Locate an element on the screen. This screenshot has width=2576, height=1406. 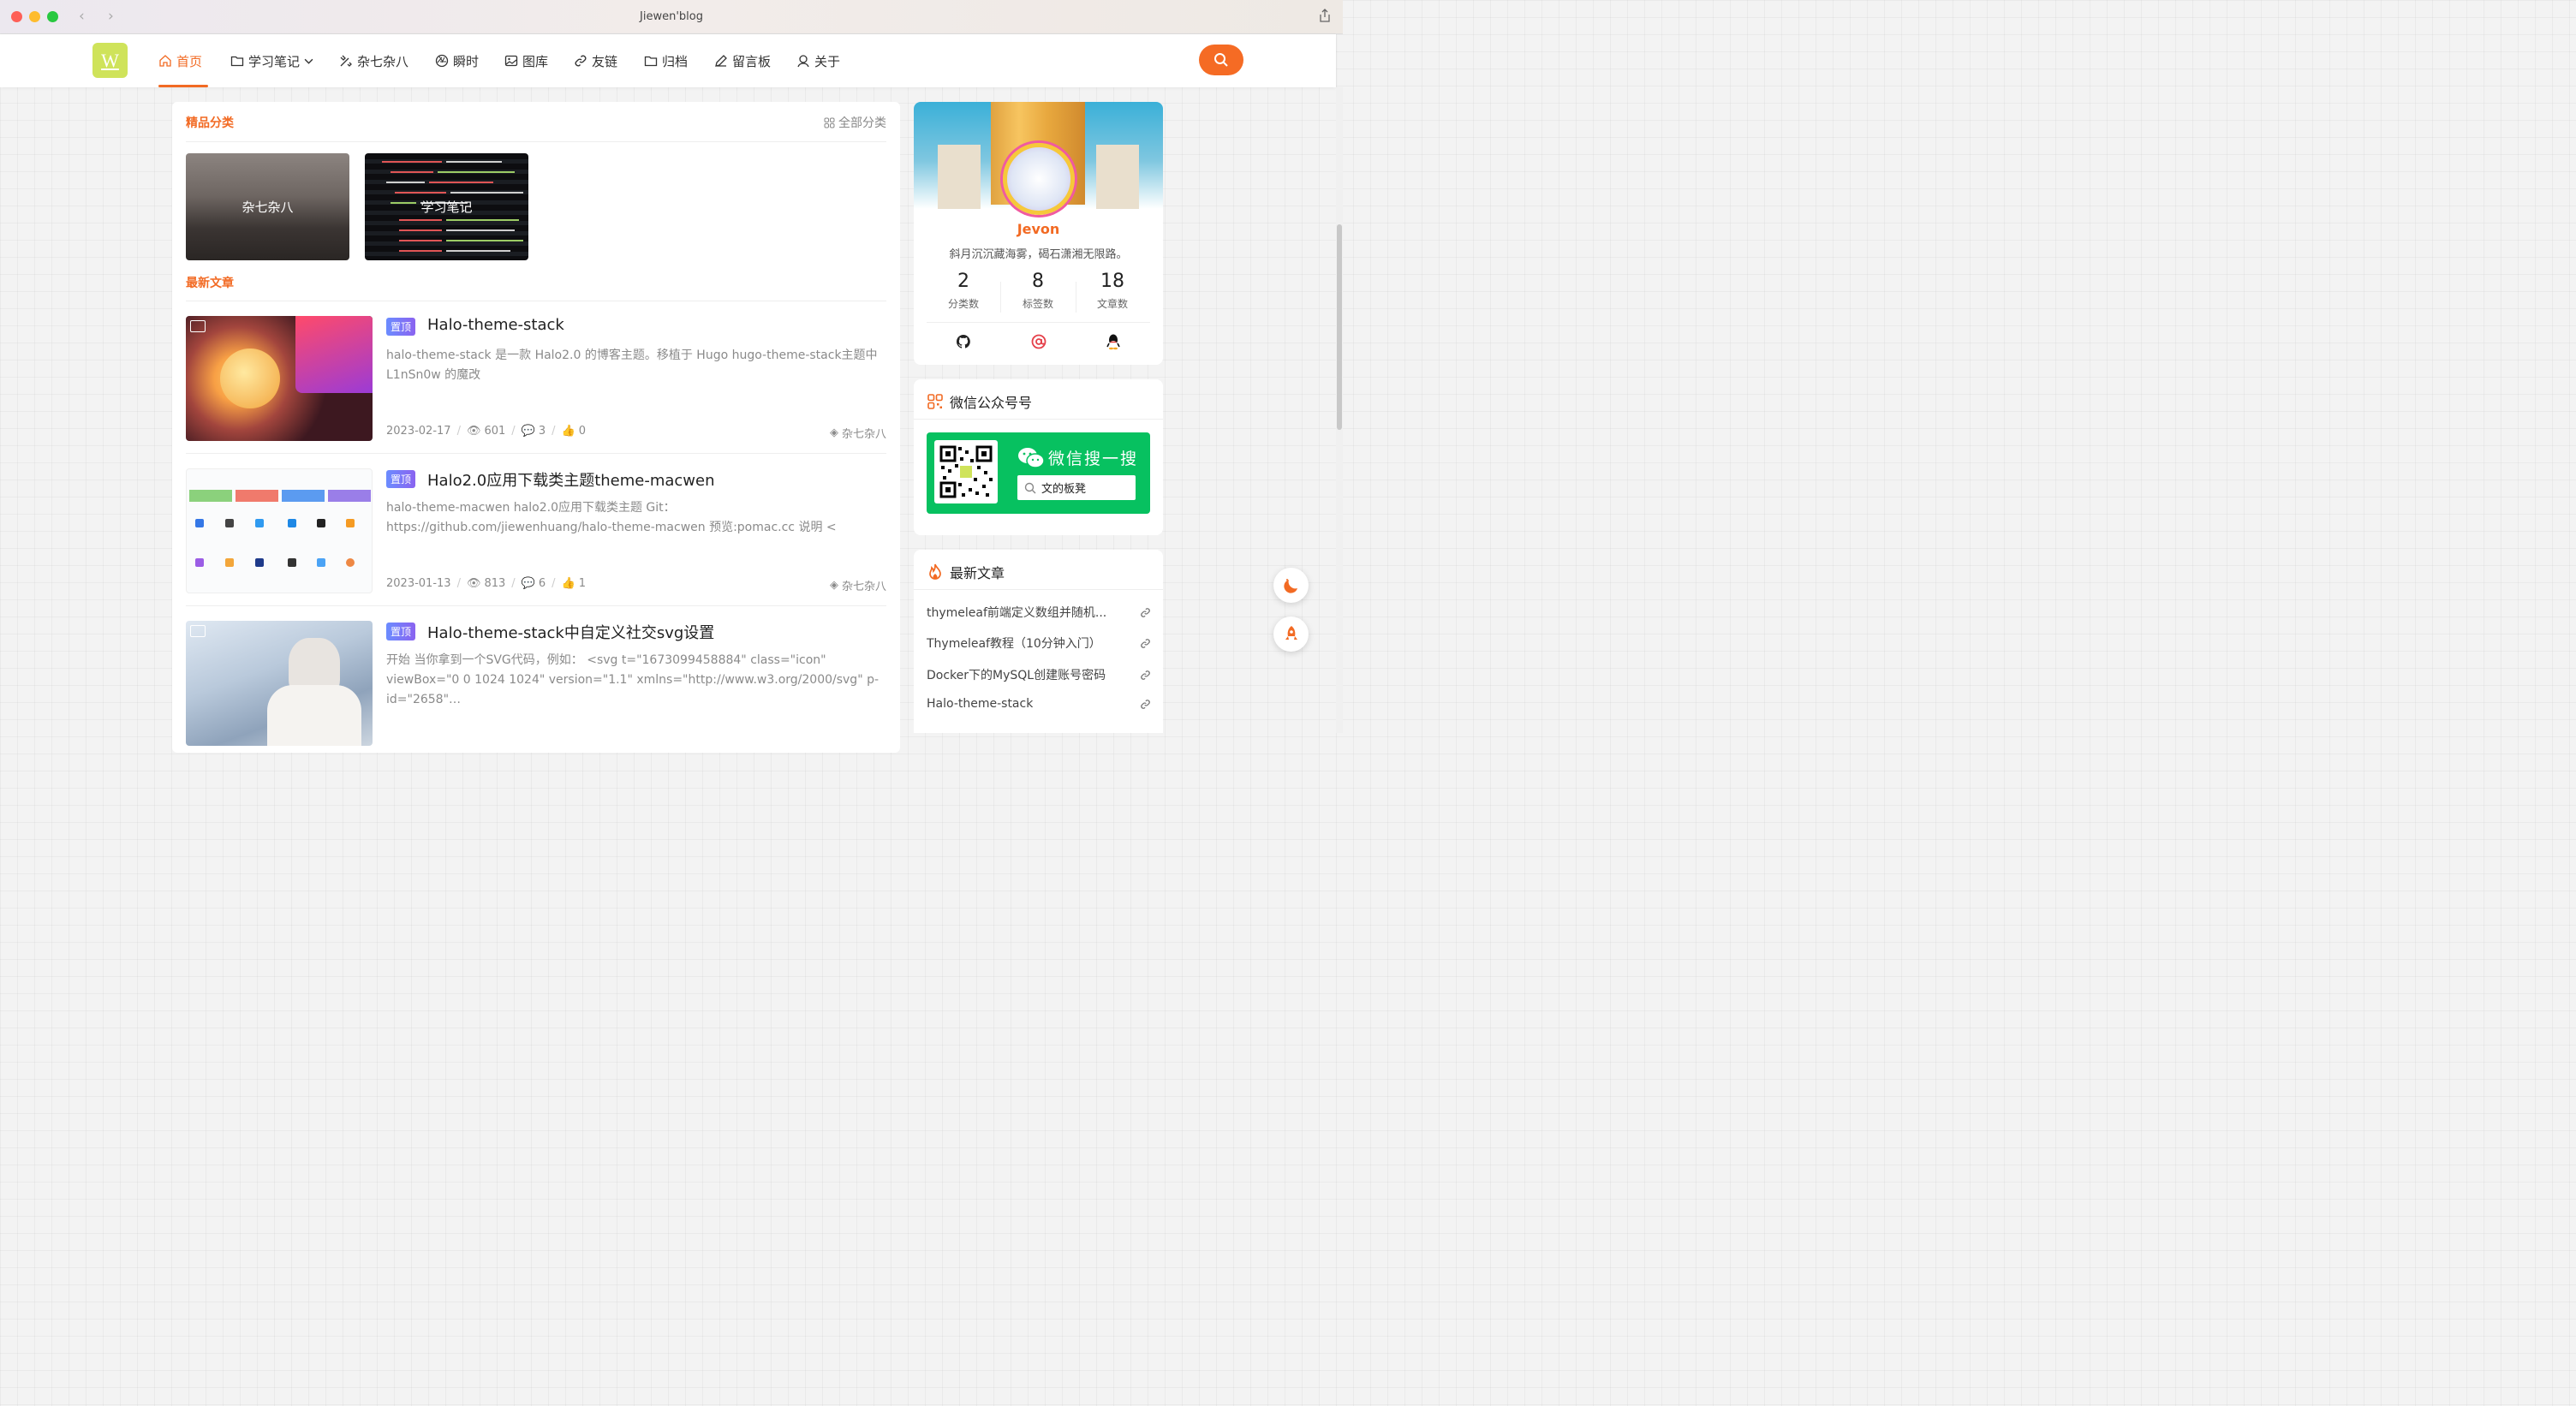
recent-post-item: Halo-theme-stack is located at coordinates (1039, 704).